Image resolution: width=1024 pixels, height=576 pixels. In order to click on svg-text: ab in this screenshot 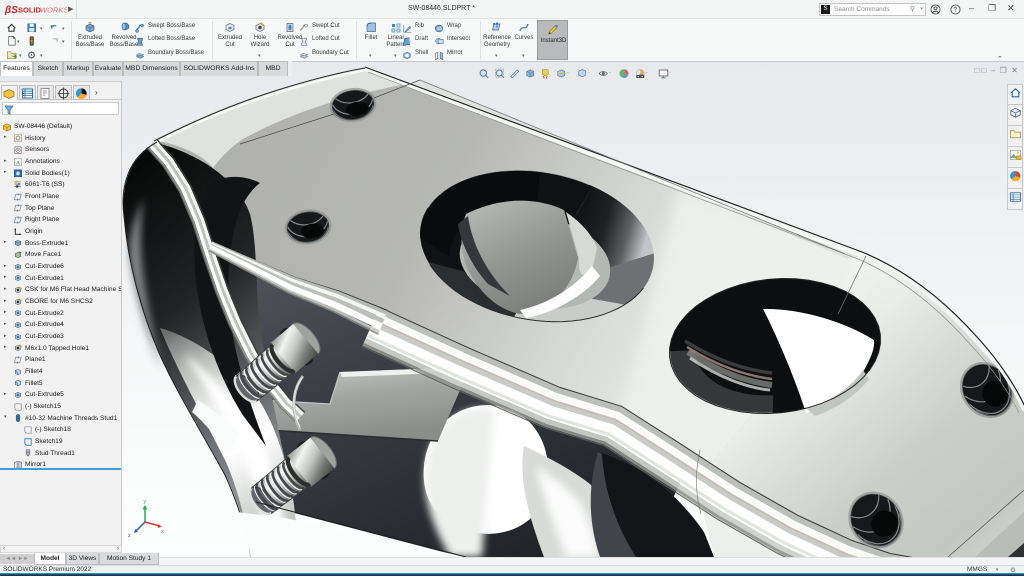, I will do `click(440, 28)`.